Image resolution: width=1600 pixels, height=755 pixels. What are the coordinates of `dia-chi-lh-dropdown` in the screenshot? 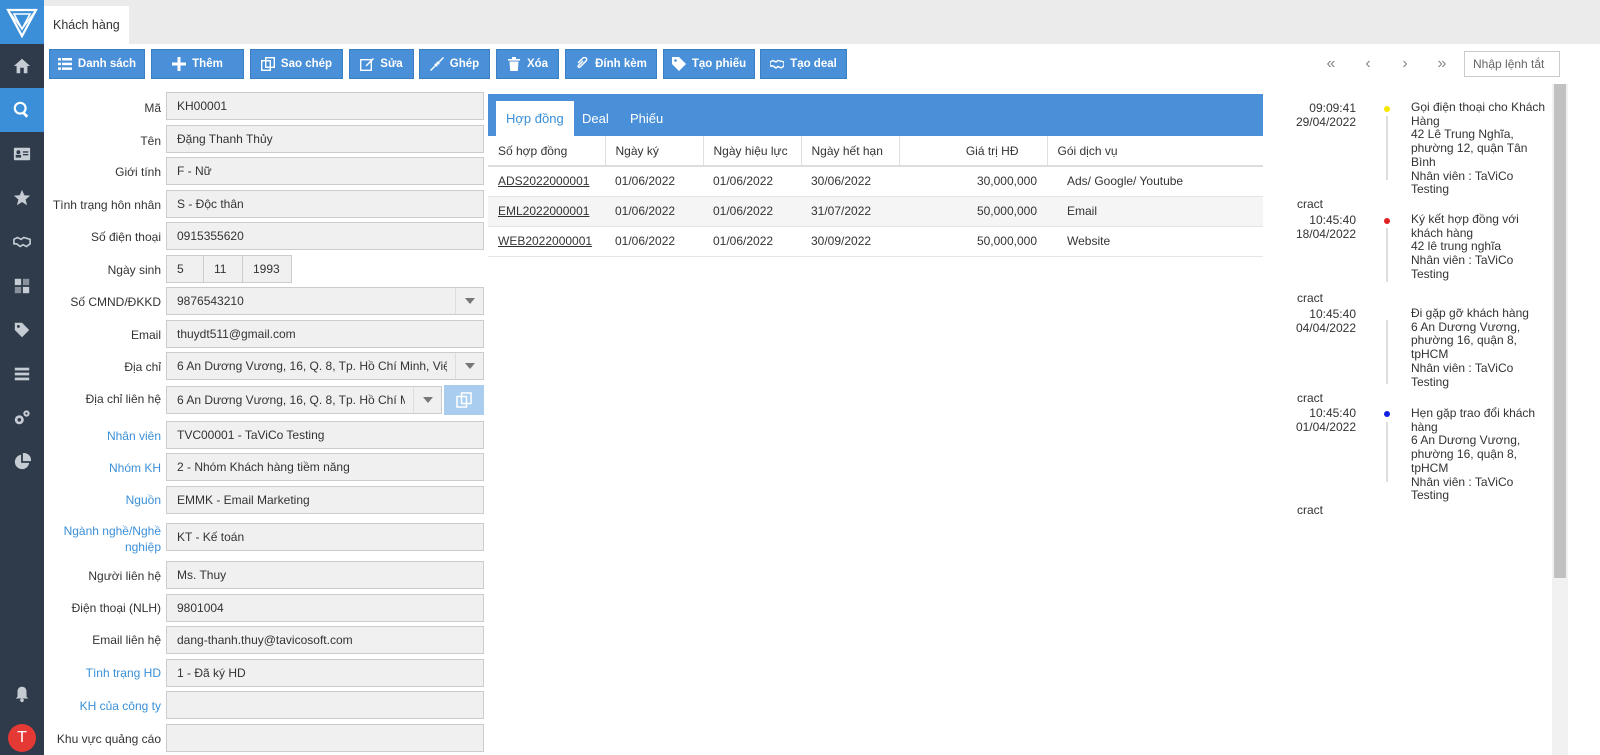 It's located at (427, 400).